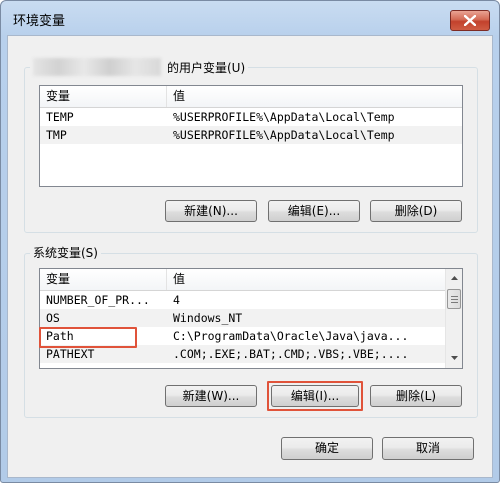 Image resolution: width=500 pixels, height=483 pixels. What do you see at coordinates (242, 300) in the screenshot?
I see `table-row: NUMBER_OF_PR... 4` at bounding box center [242, 300].